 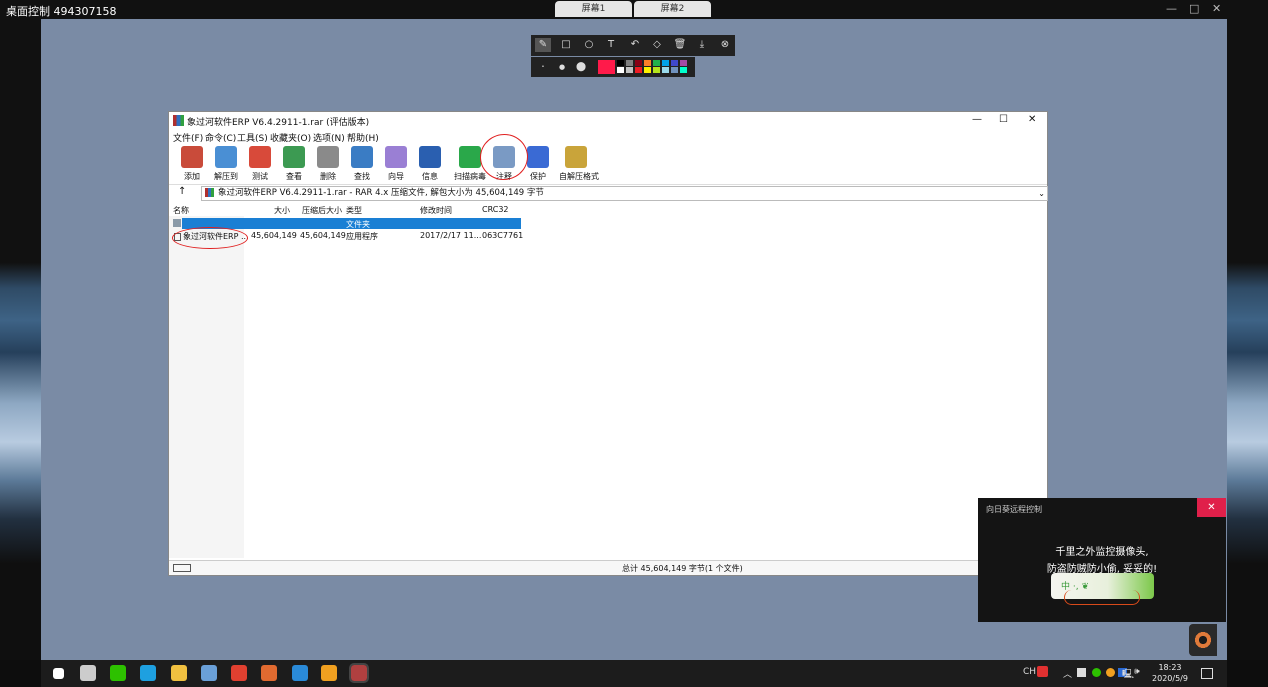 I want to click on col-crc: CRC32, so click(x=495, y=209).